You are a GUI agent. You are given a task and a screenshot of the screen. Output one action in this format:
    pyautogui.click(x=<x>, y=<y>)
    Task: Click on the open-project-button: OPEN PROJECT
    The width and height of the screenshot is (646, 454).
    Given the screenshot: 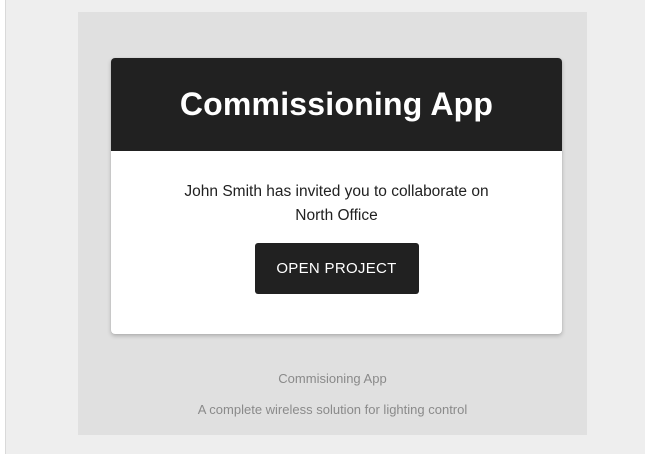 What is the action you would take?
    pyautogui.click(x=336, y=268)
    